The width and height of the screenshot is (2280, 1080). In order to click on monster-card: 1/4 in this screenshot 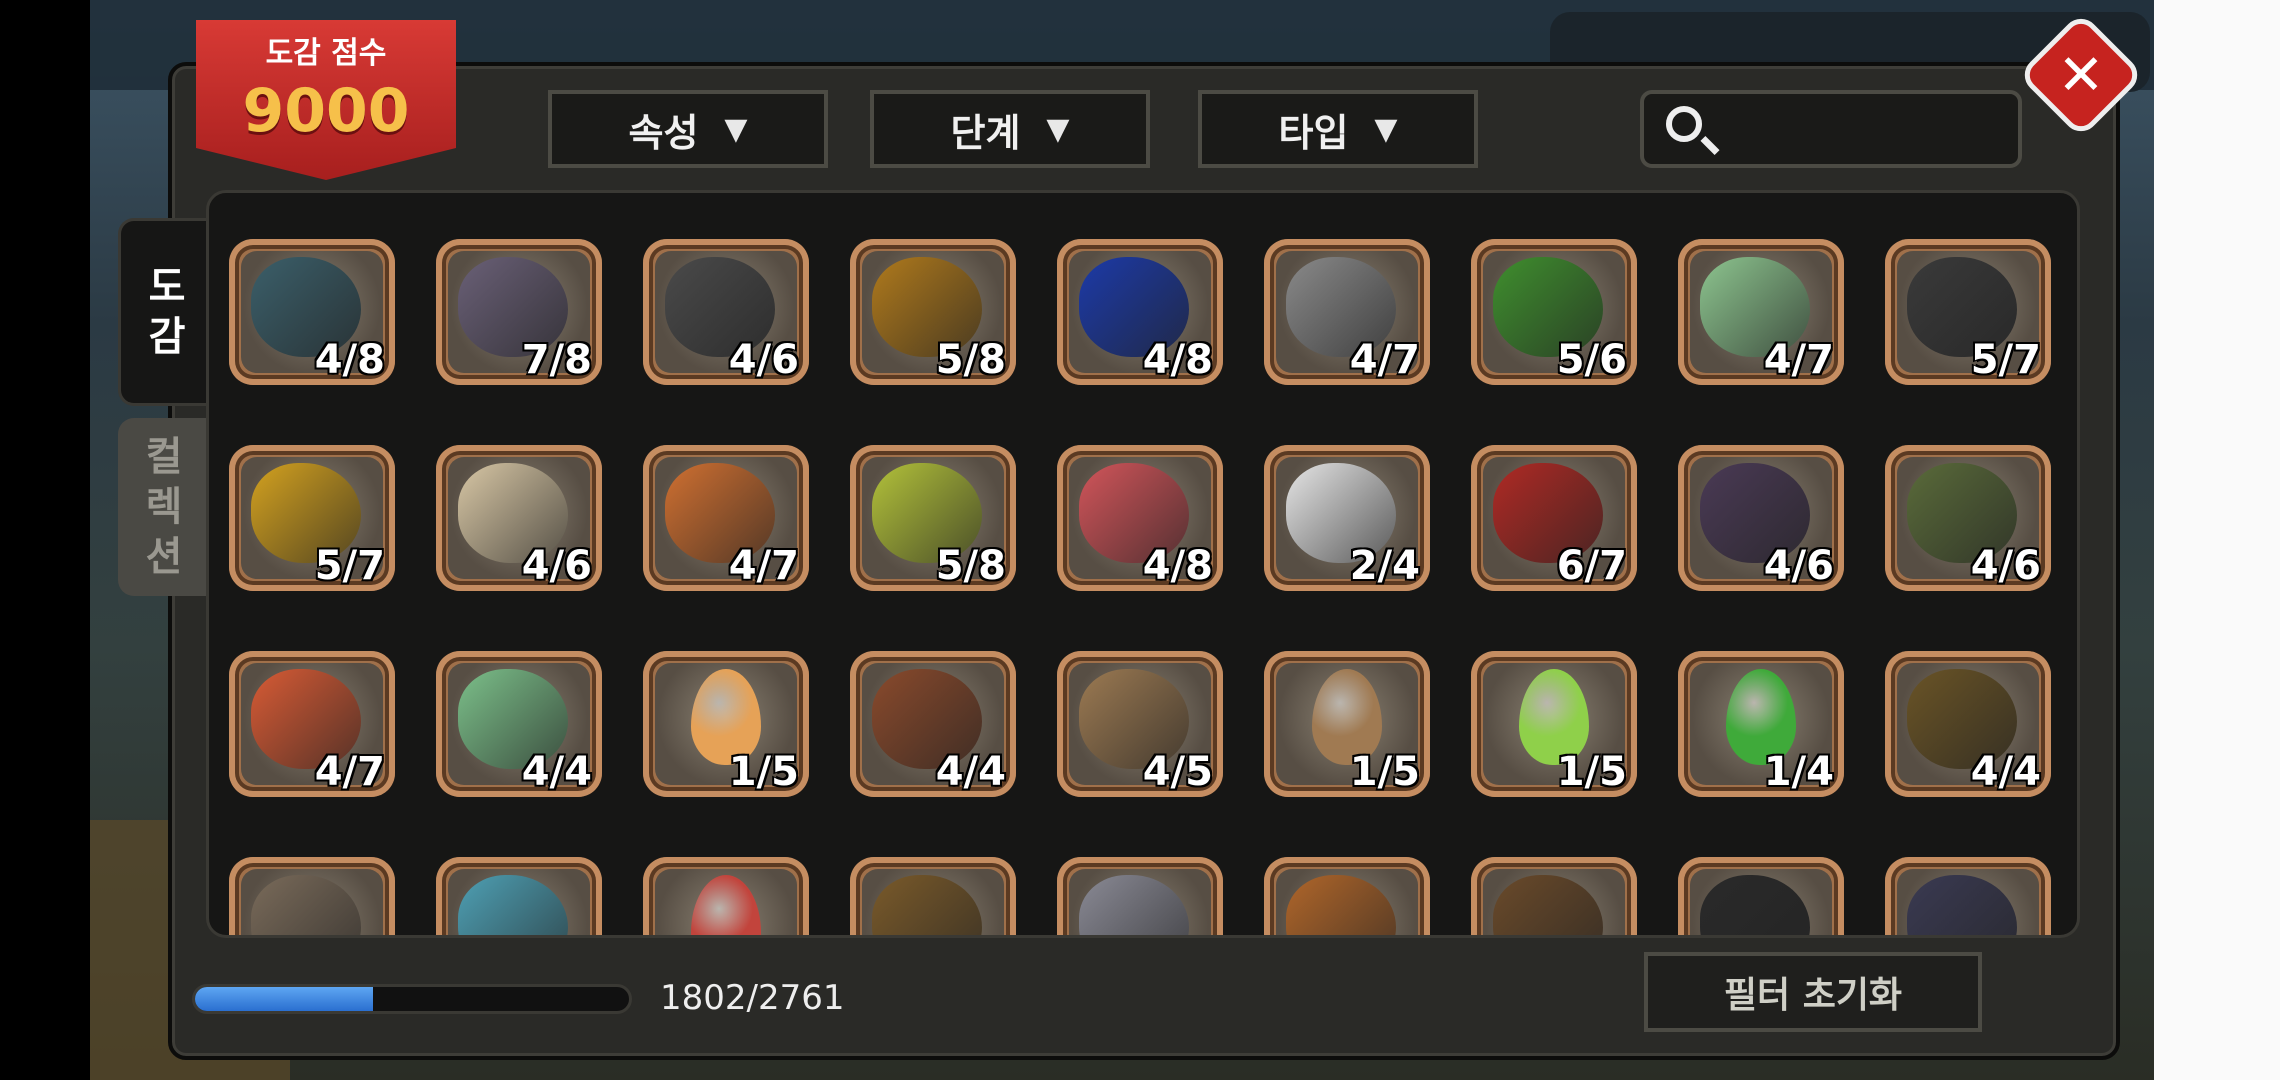, I will do `click(1761, 724)`.